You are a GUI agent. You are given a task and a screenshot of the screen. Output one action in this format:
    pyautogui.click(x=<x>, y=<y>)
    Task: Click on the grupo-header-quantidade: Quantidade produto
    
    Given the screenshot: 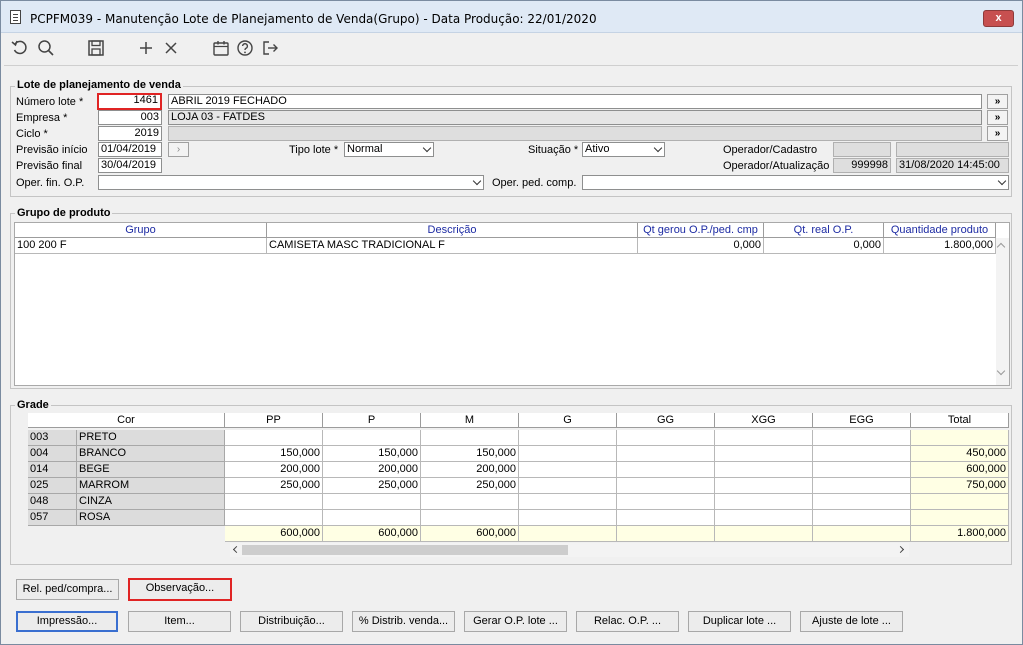 What is the action you would take?
    pyautogui.click(x=940, y=230)
    